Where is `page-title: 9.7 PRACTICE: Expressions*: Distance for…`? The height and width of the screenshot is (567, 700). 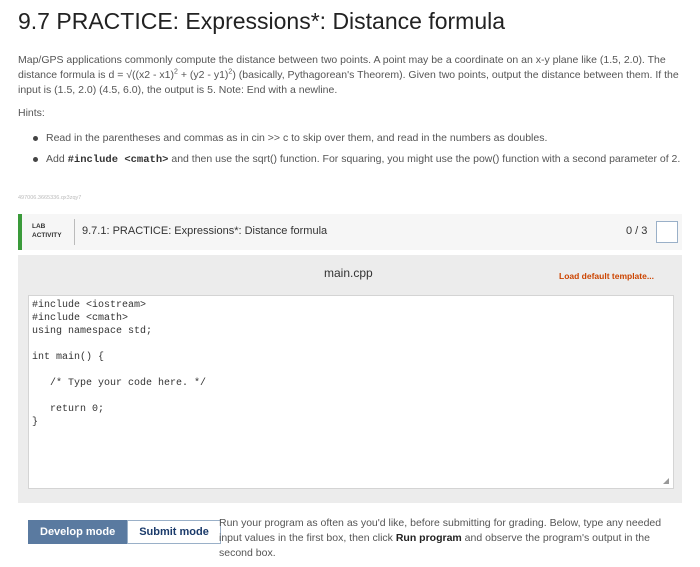
page-title: 9.7 PRACTICE: Expressions*: Distance for… is located at coordinates (262, 21).